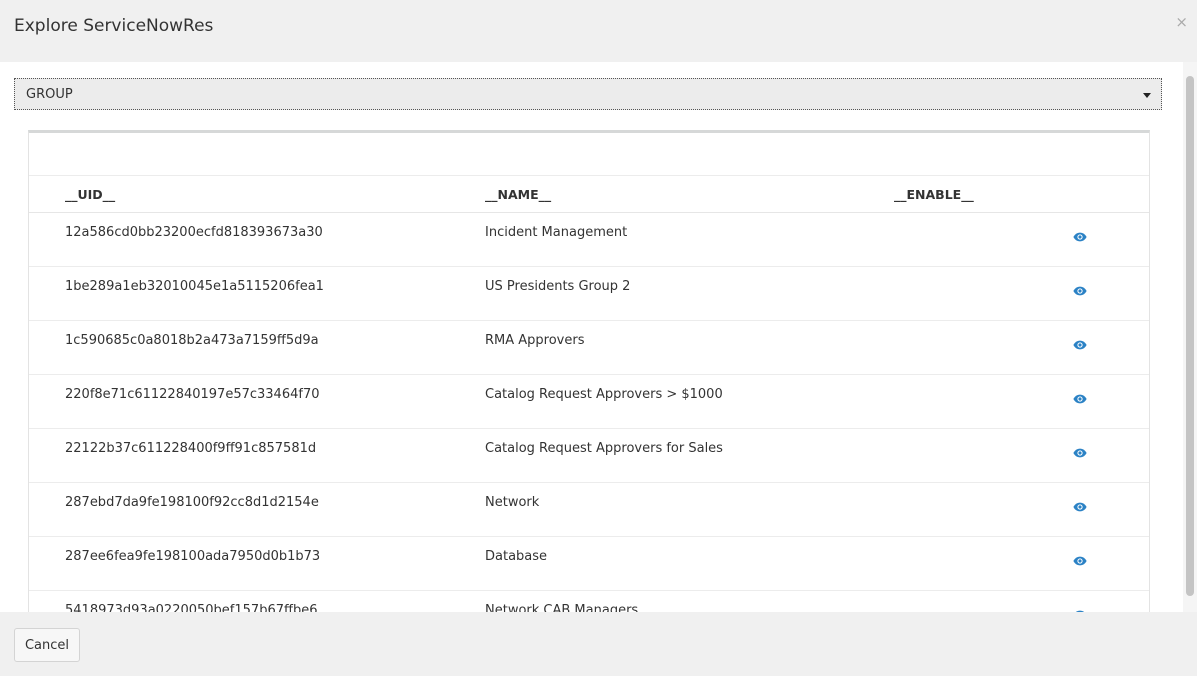 The image size is (1197, 676). I want to click on row-uid: 287ee6fea9fe198100ada7950d0b1b73, so click(193, 556).